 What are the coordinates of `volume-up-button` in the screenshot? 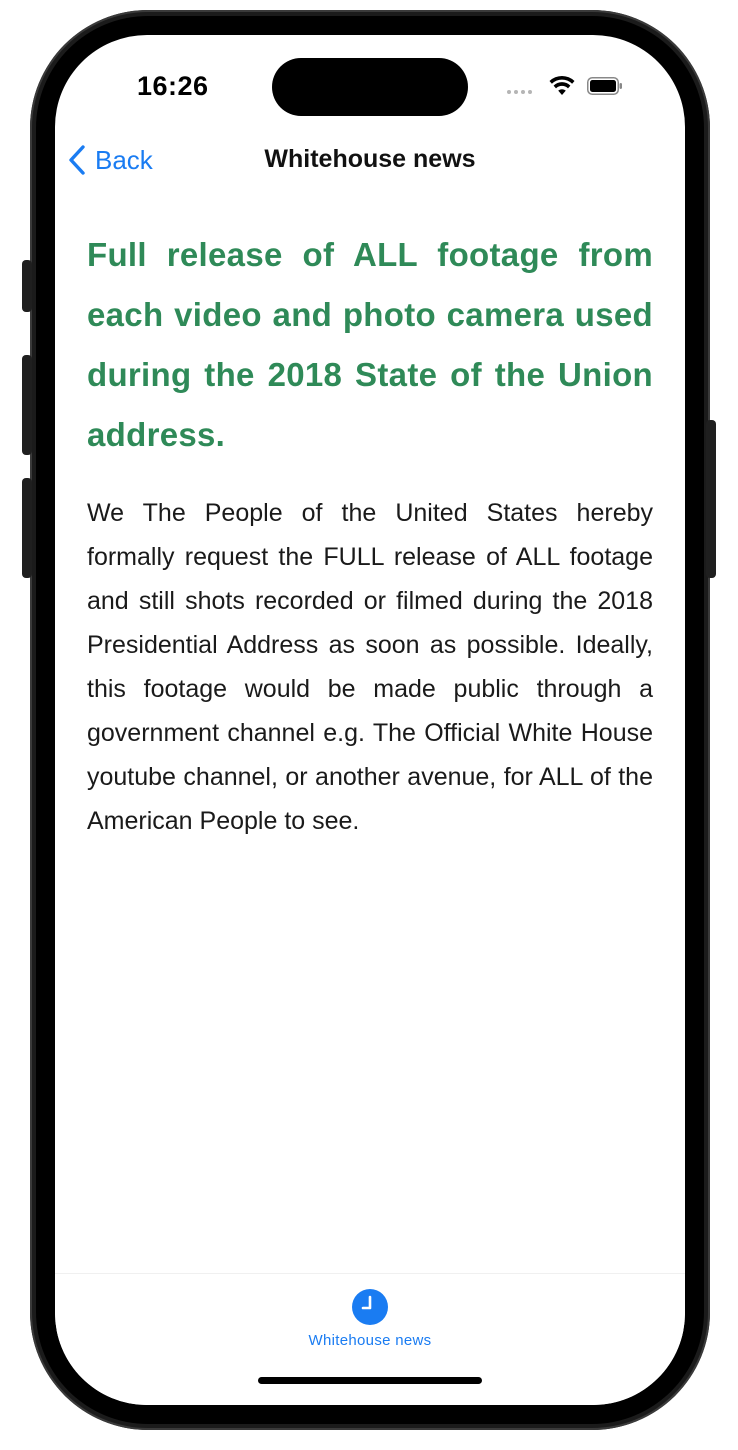 It's located at (27, 405).